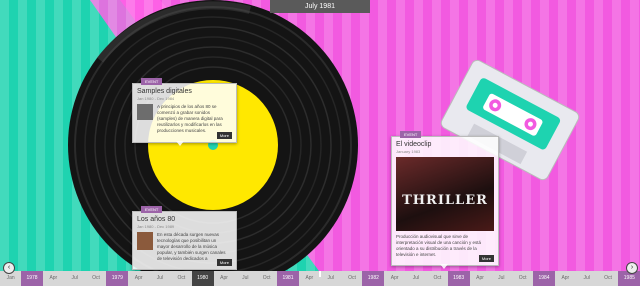 Image resolution: width=640 pixels, height=286 pixels. I want to click on timeline-year-label: 1980, so click(202, 278).